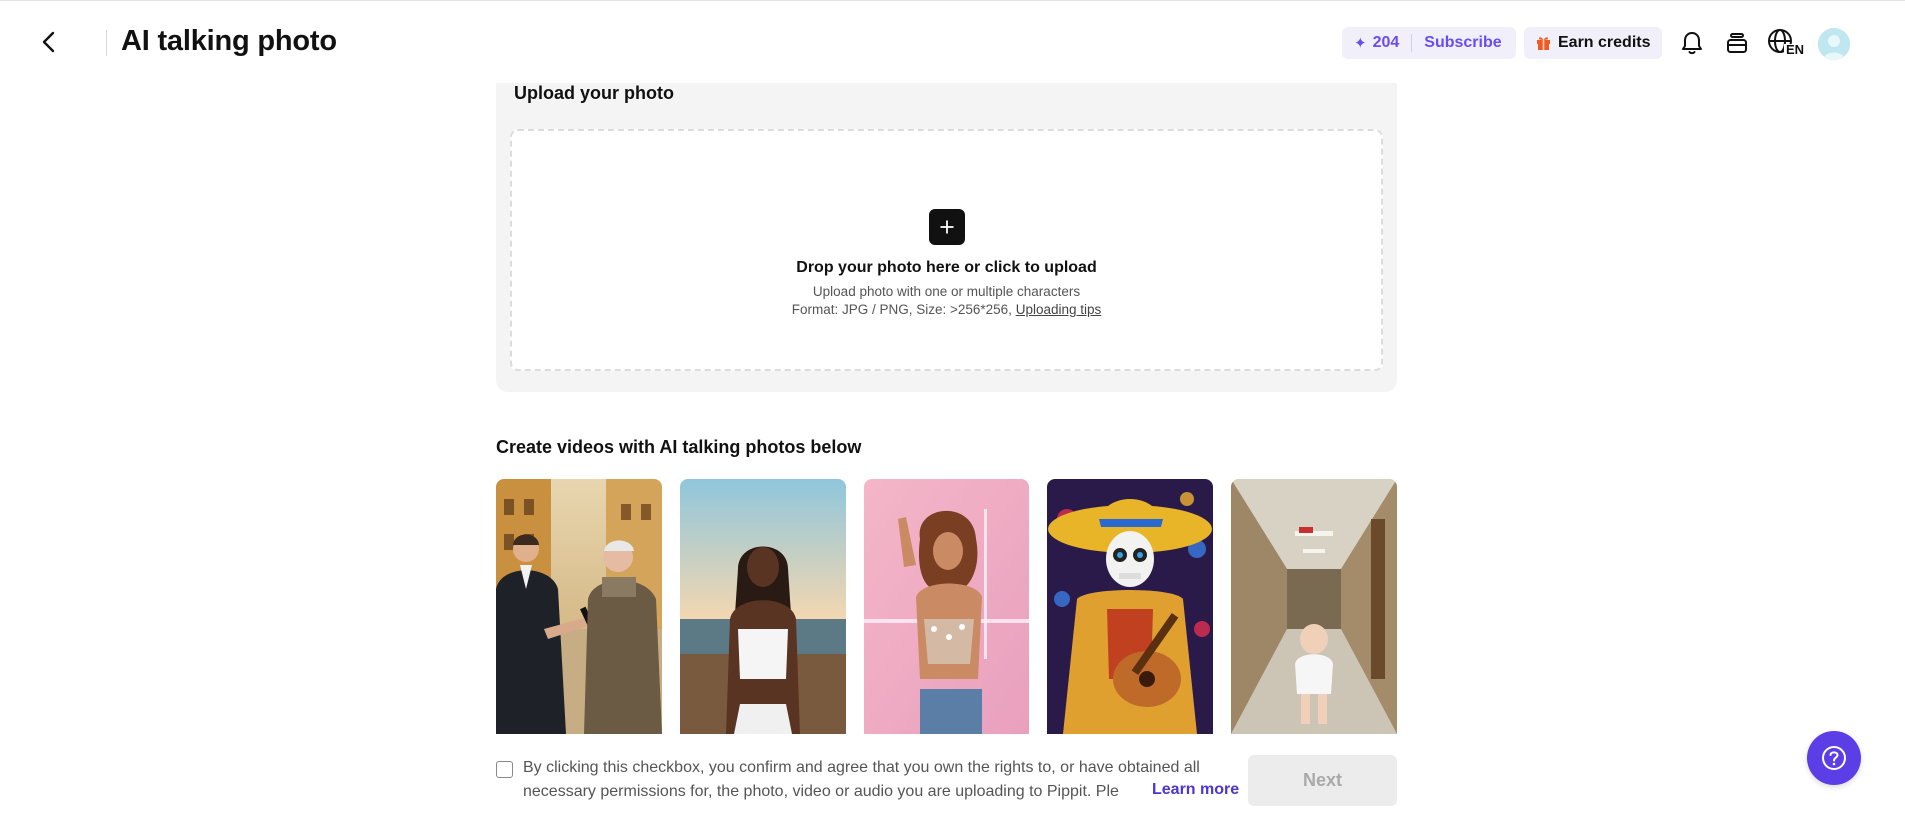 This screenshot has width=1905, height=828. I want to click on language-badge: EN, so click(1795, 49).